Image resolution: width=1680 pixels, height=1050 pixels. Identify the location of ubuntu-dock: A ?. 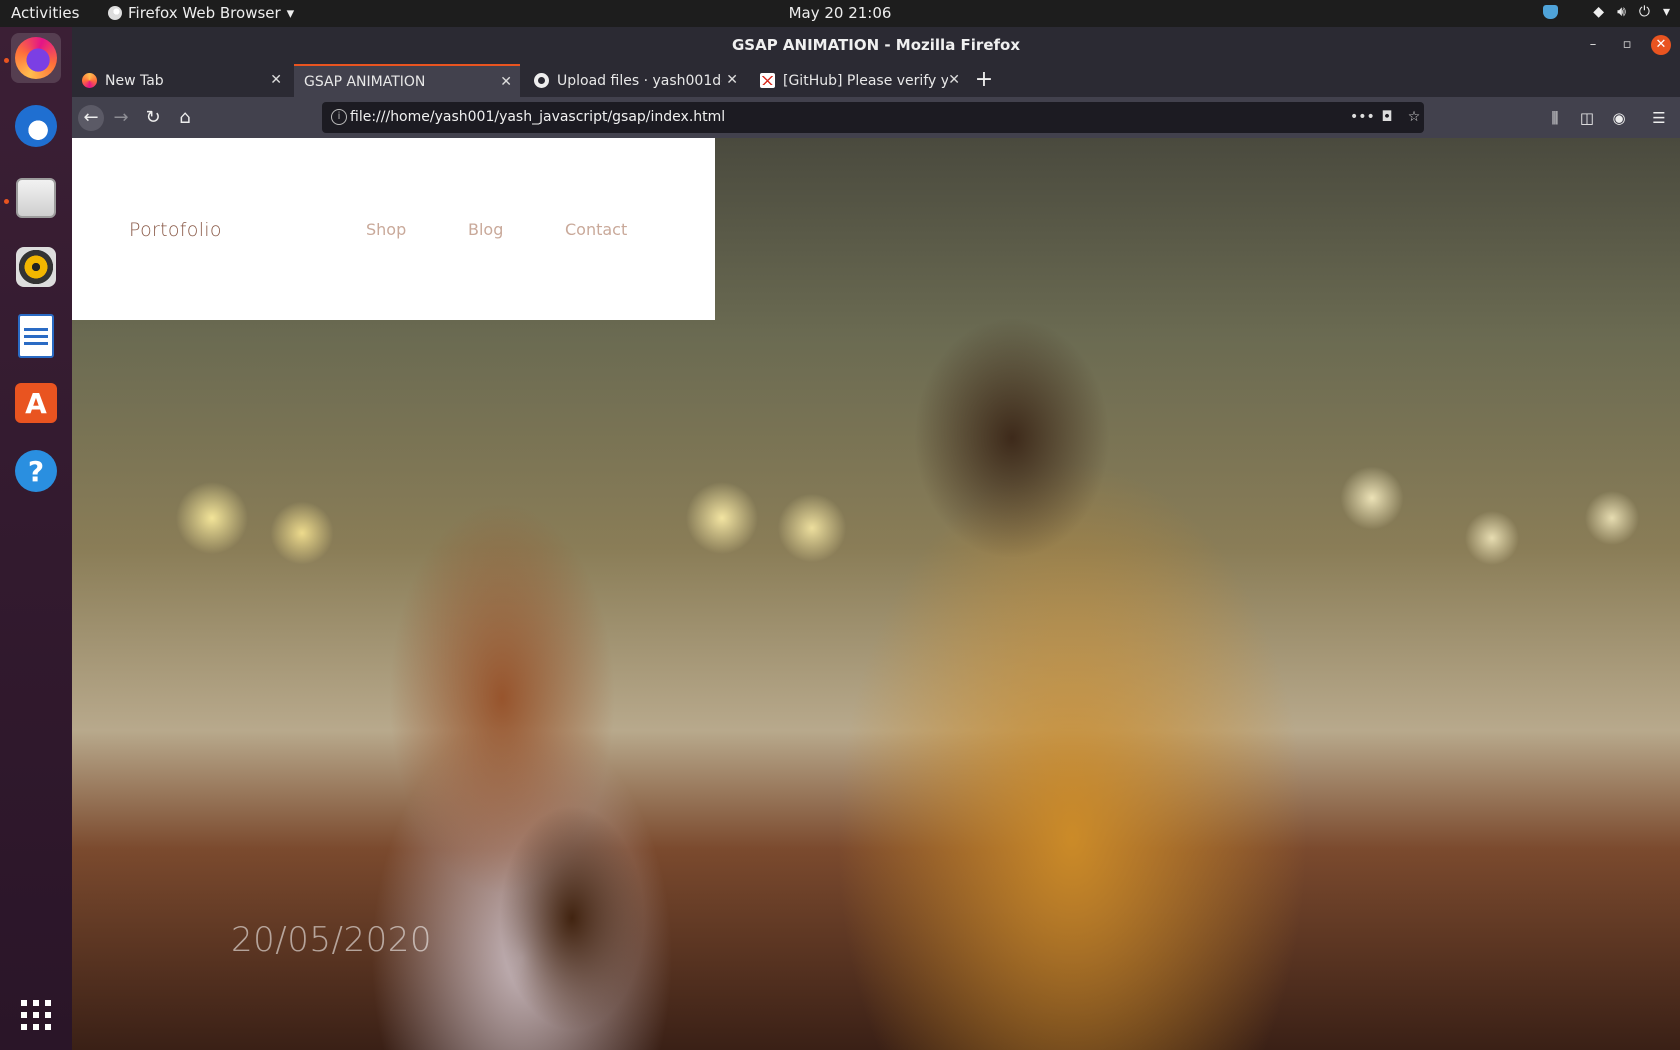
(36, 538).